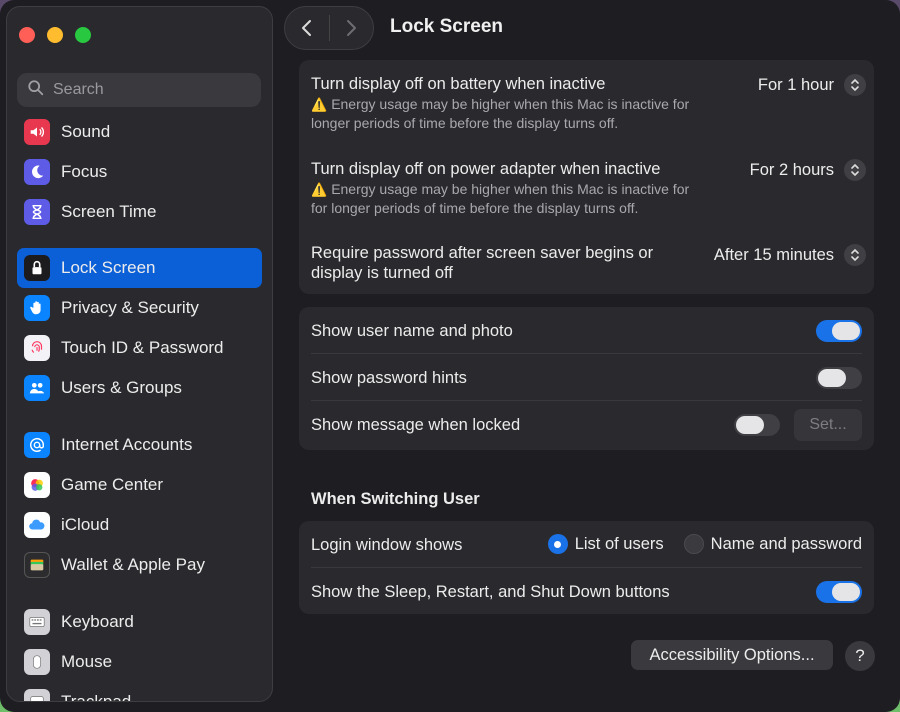 The height and width of the screenshot is (712, 900). Describe the element at coordinates (605, 544) in the screenshot. I see `radio-list-of-users: List of users` at that location.